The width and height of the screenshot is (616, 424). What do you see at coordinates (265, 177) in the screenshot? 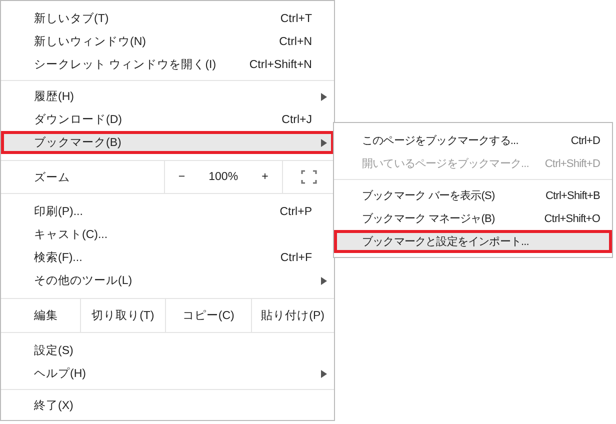
I see `zoom-in-button: +` at bounding box center [265, 177].